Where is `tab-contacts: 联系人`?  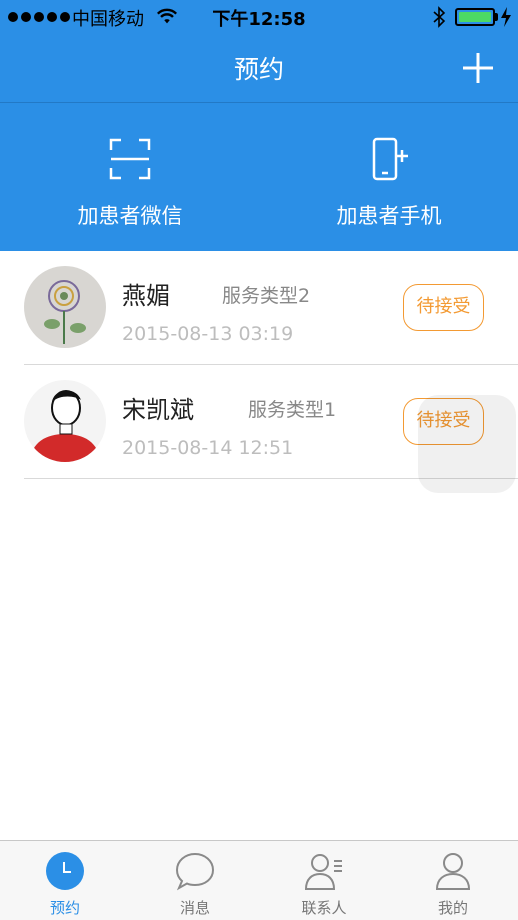
tab-contacts: 联系人 is located at coordinates (324, 880).